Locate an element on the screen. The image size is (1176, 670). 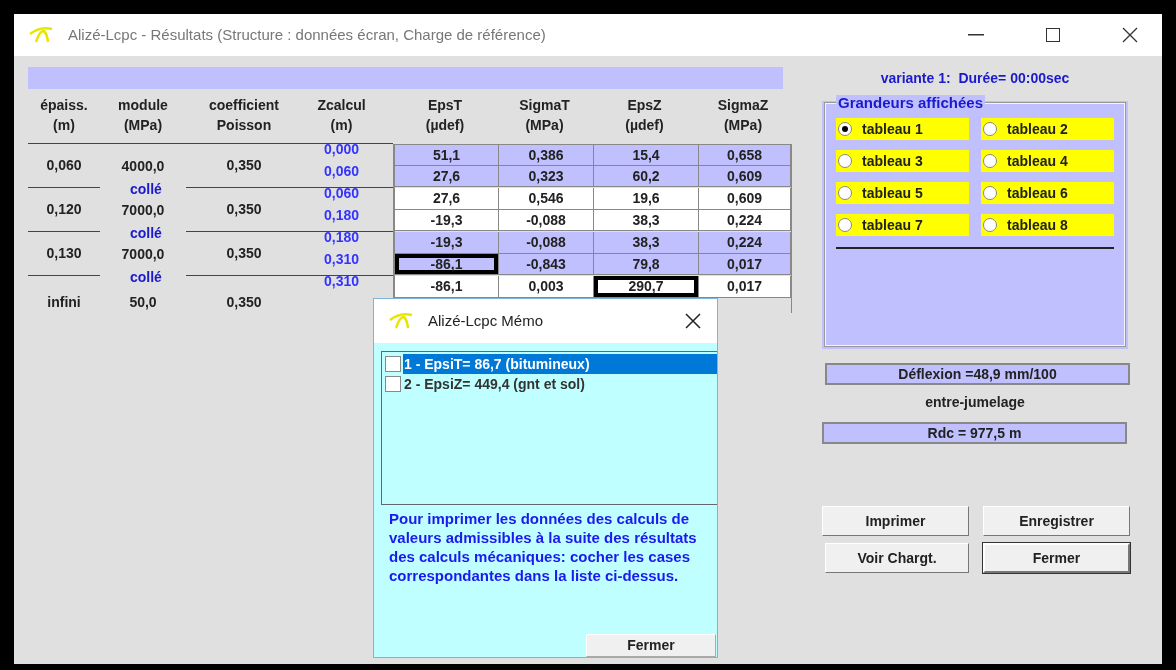
module-value: 4000,0 is located at coordinates (143, 166).